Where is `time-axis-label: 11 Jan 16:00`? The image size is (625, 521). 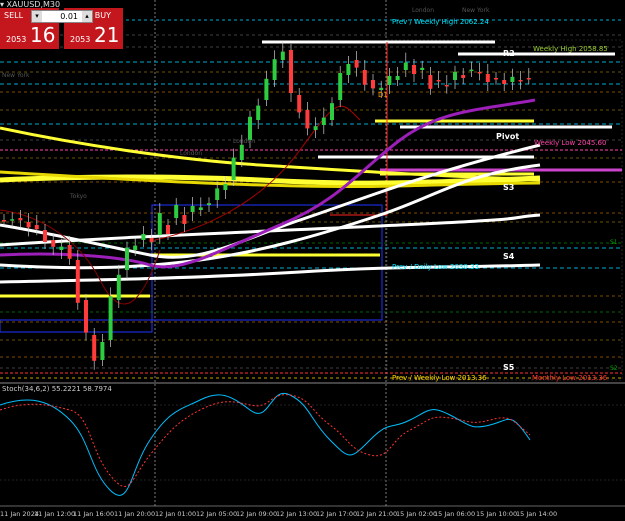 time-axis-label: 11 Jan 16:00 is located at coordinates (93, 514).